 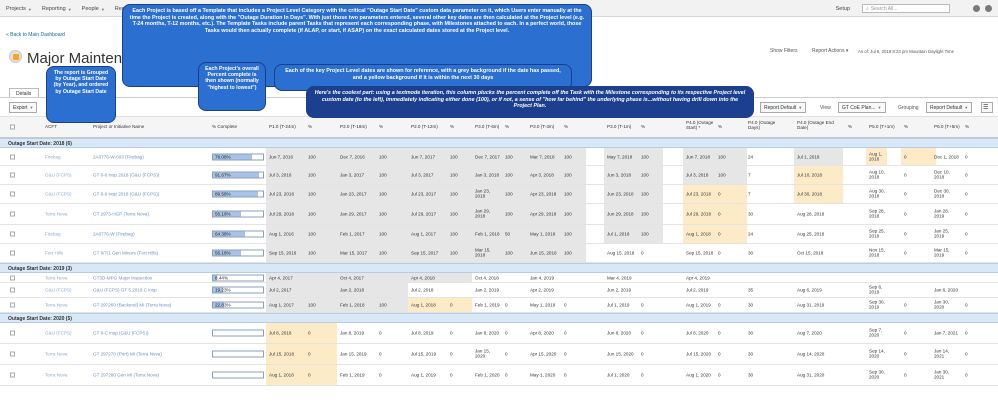 I want to click on show-filters-link: Show Filters, so click(x=784, y=51).